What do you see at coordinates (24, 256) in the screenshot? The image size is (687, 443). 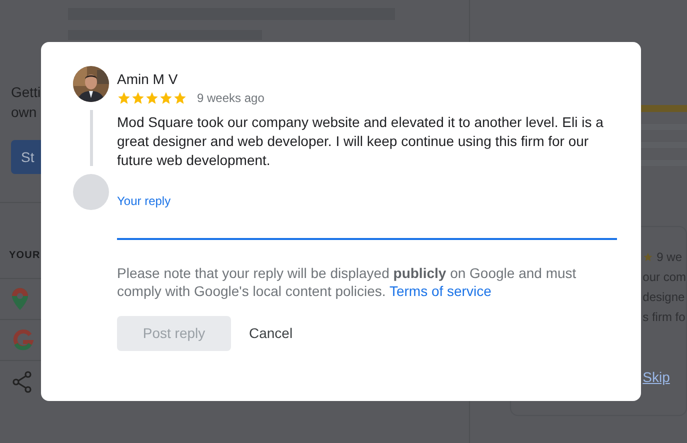 I see `section-heading: YOUR` at bounding box center [24, 256].